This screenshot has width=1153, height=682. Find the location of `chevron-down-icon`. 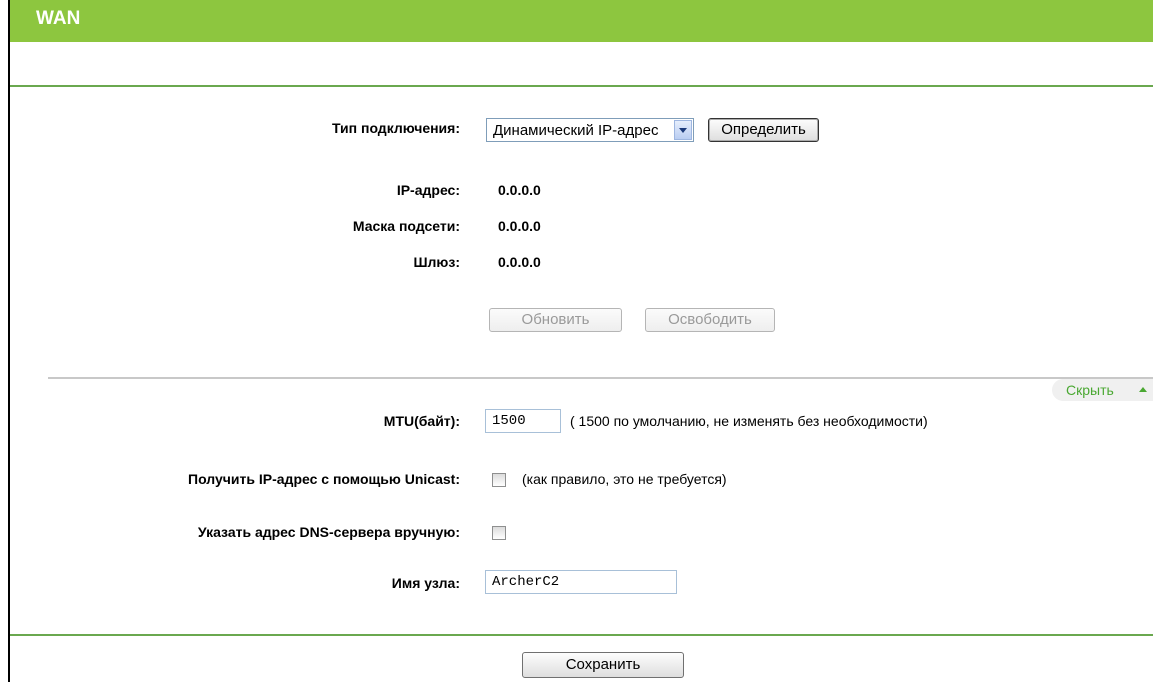

chevron-down-icon is located at coordinates (683, 130).